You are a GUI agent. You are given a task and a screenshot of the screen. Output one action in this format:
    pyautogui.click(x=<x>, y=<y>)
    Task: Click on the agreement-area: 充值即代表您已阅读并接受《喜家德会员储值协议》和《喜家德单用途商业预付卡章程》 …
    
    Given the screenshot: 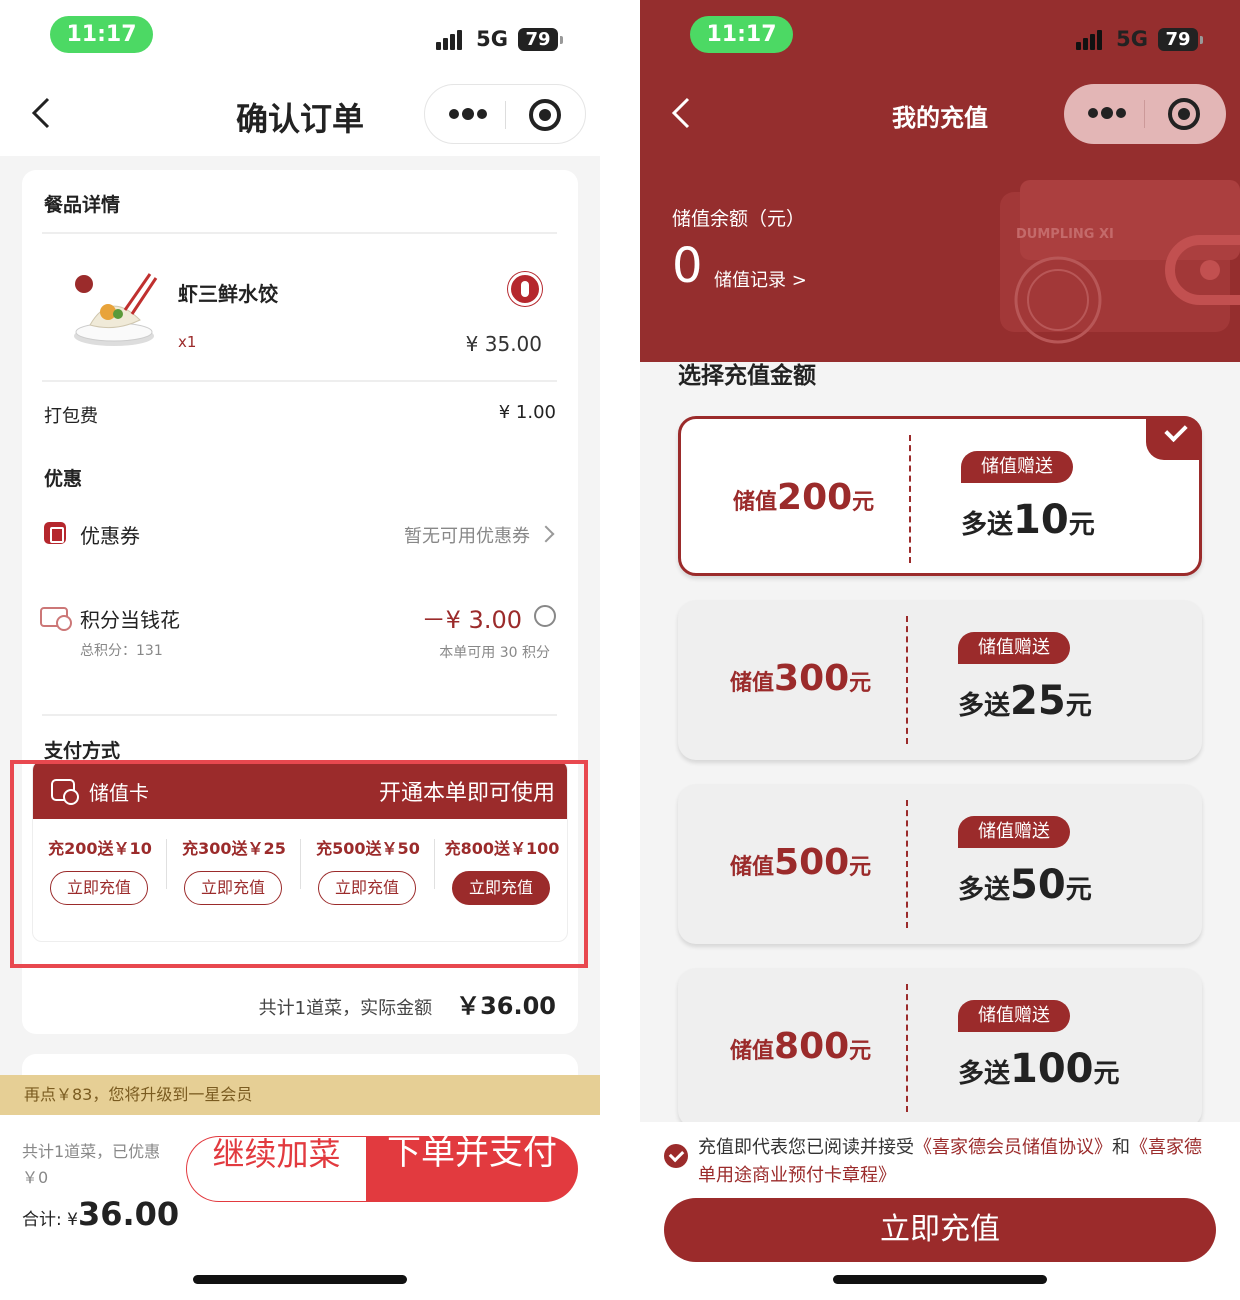 What is the action you would take?
    pyautogui.click(x=940, y=1211)
    